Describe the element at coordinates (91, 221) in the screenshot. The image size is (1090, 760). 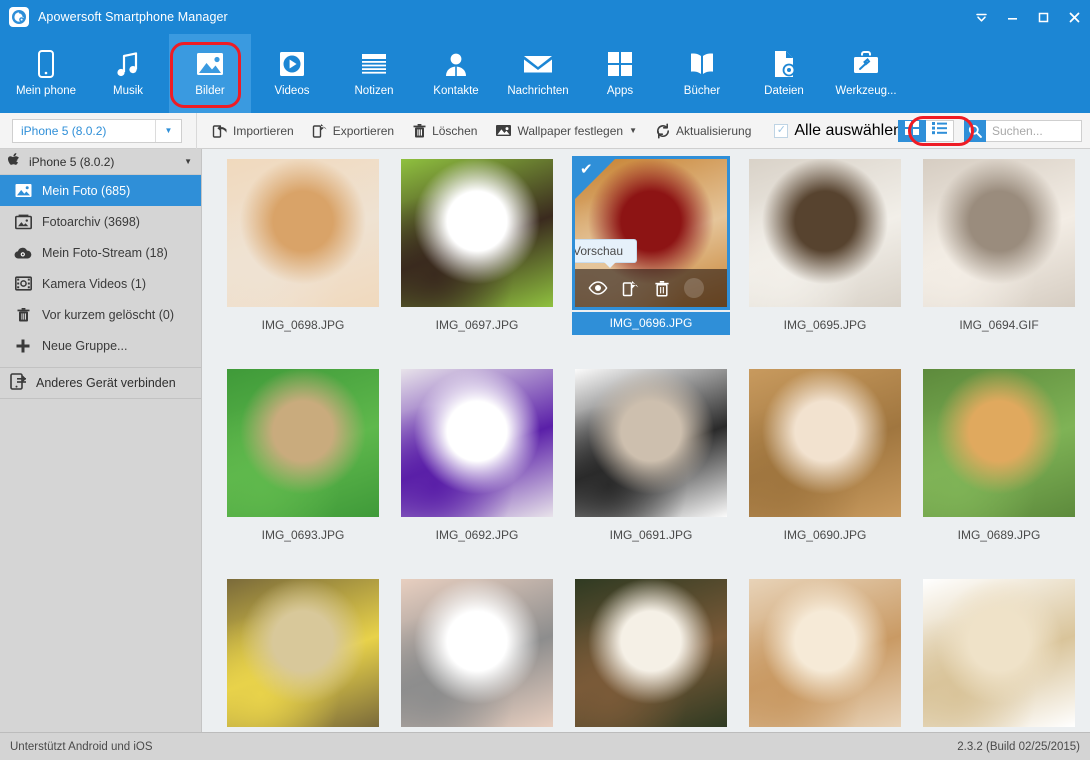
I see `sidebar-item-label: Fotoarchiv (3698)` at that location.